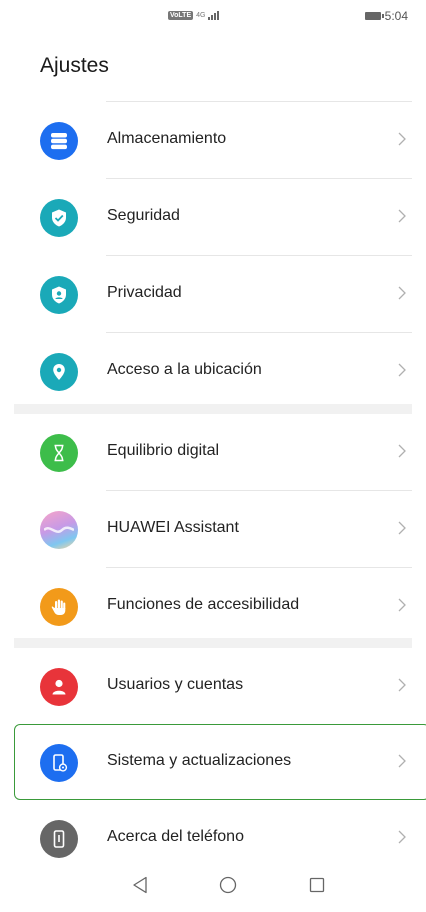 The width and height of the screenshot is (426, 912). I want to click on volte-badge: VoLTE, so click(181, 15).